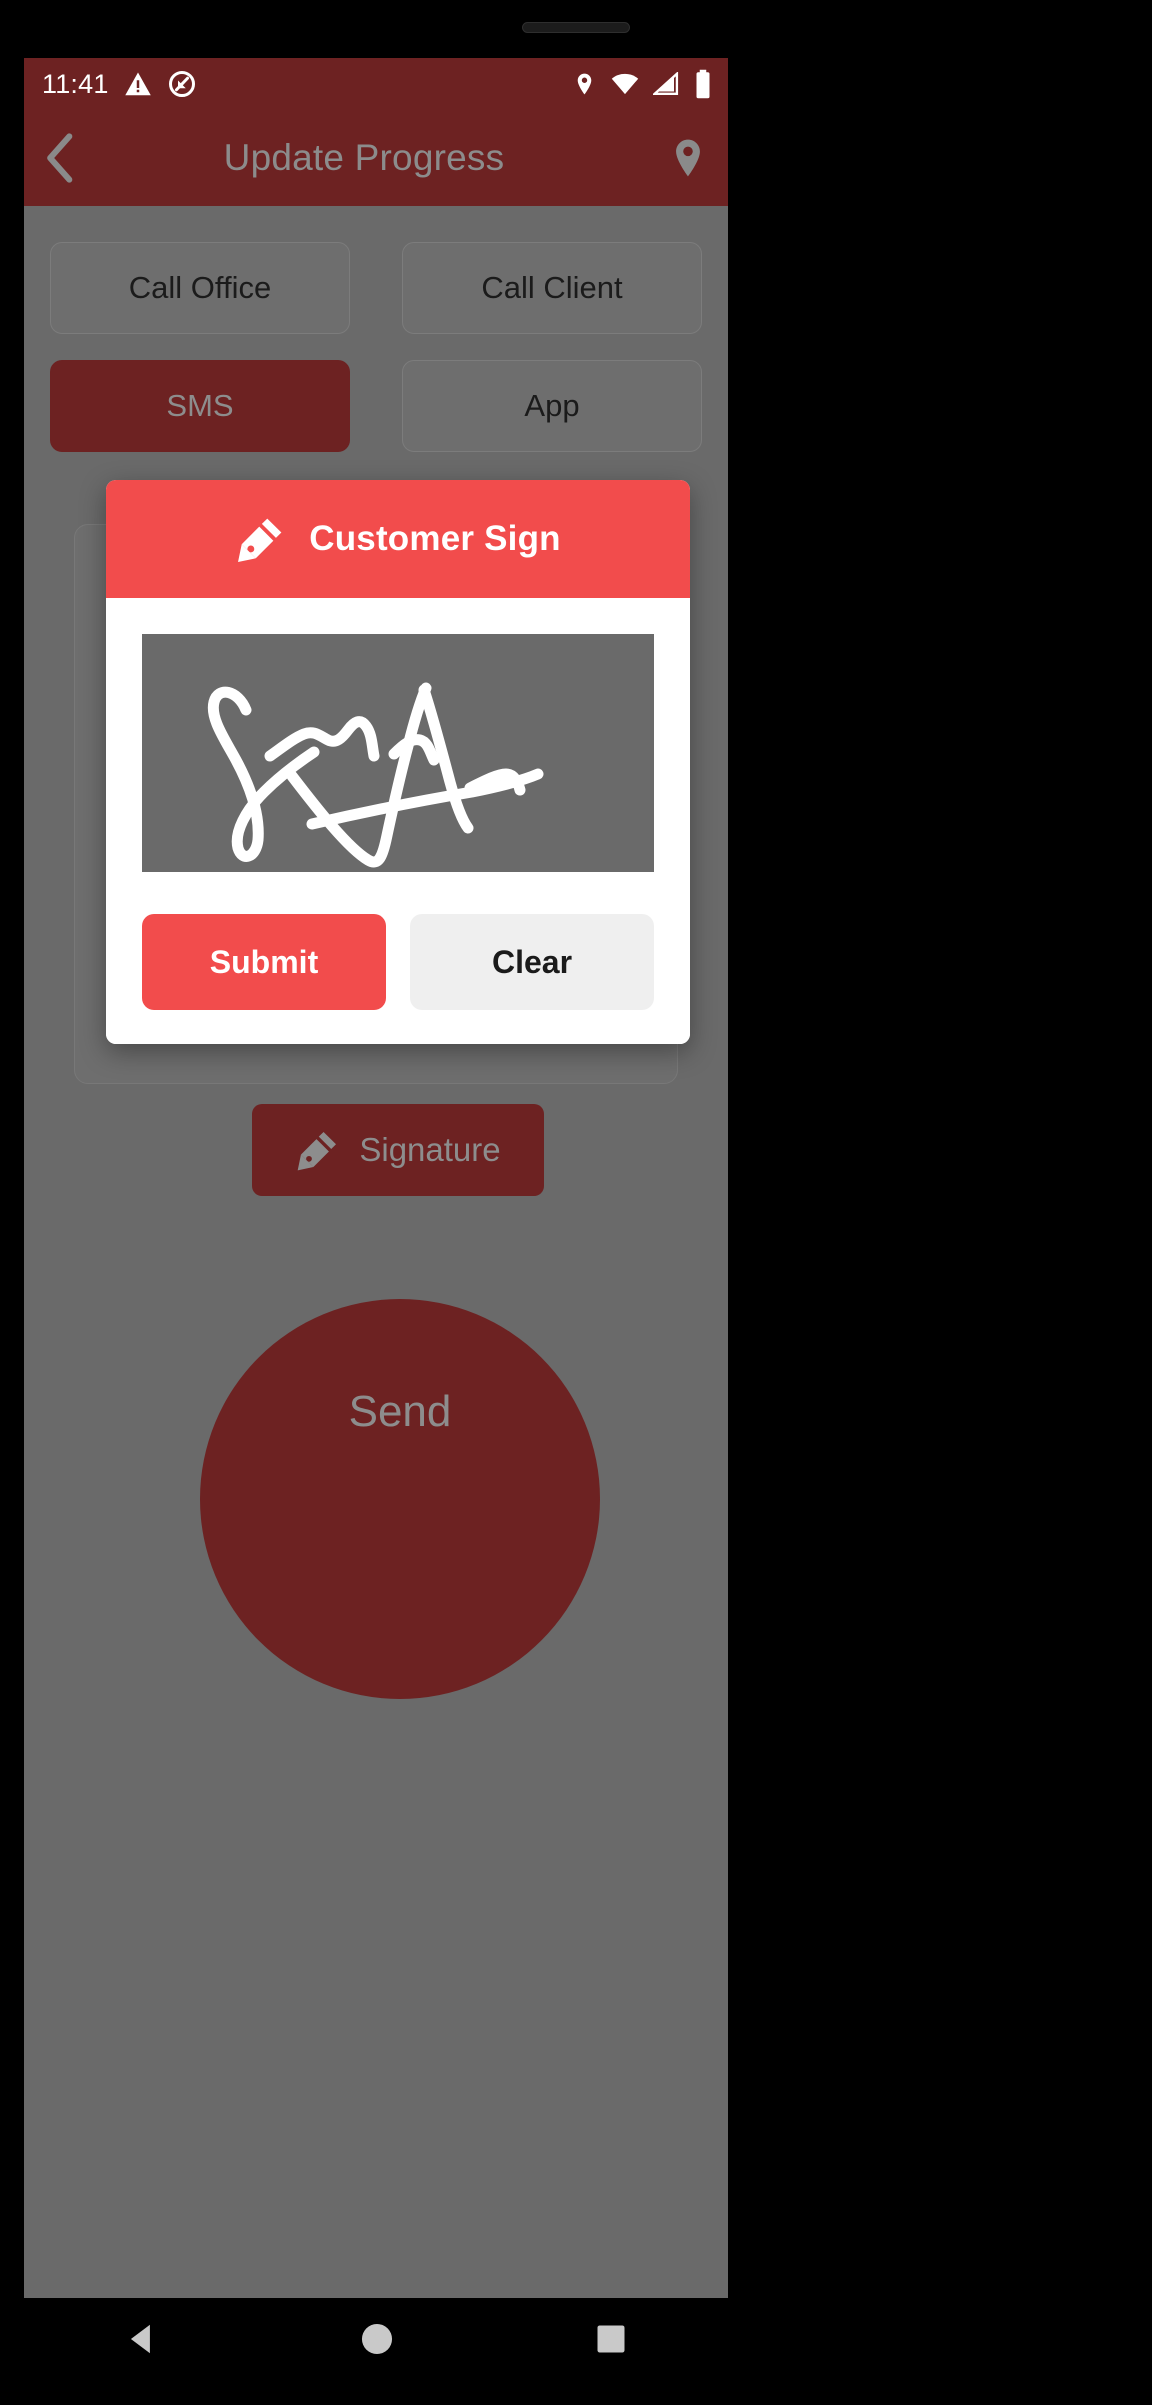  What do you see at coordinates (552, 406) in the screenshot?
I see `app-button: App` at bounding box center [552, 406].